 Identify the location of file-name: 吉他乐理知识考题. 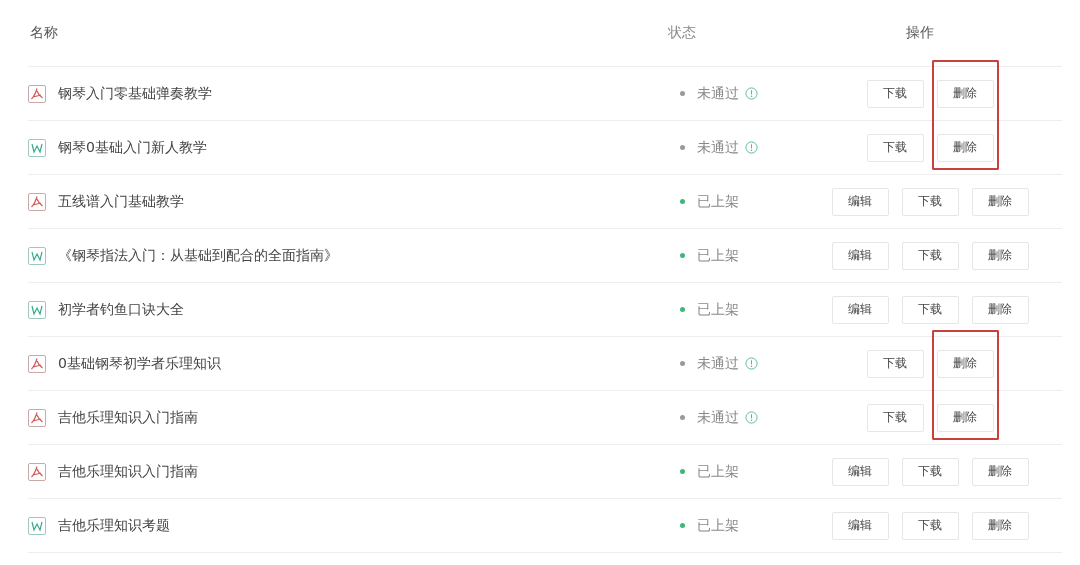
(114, 525).